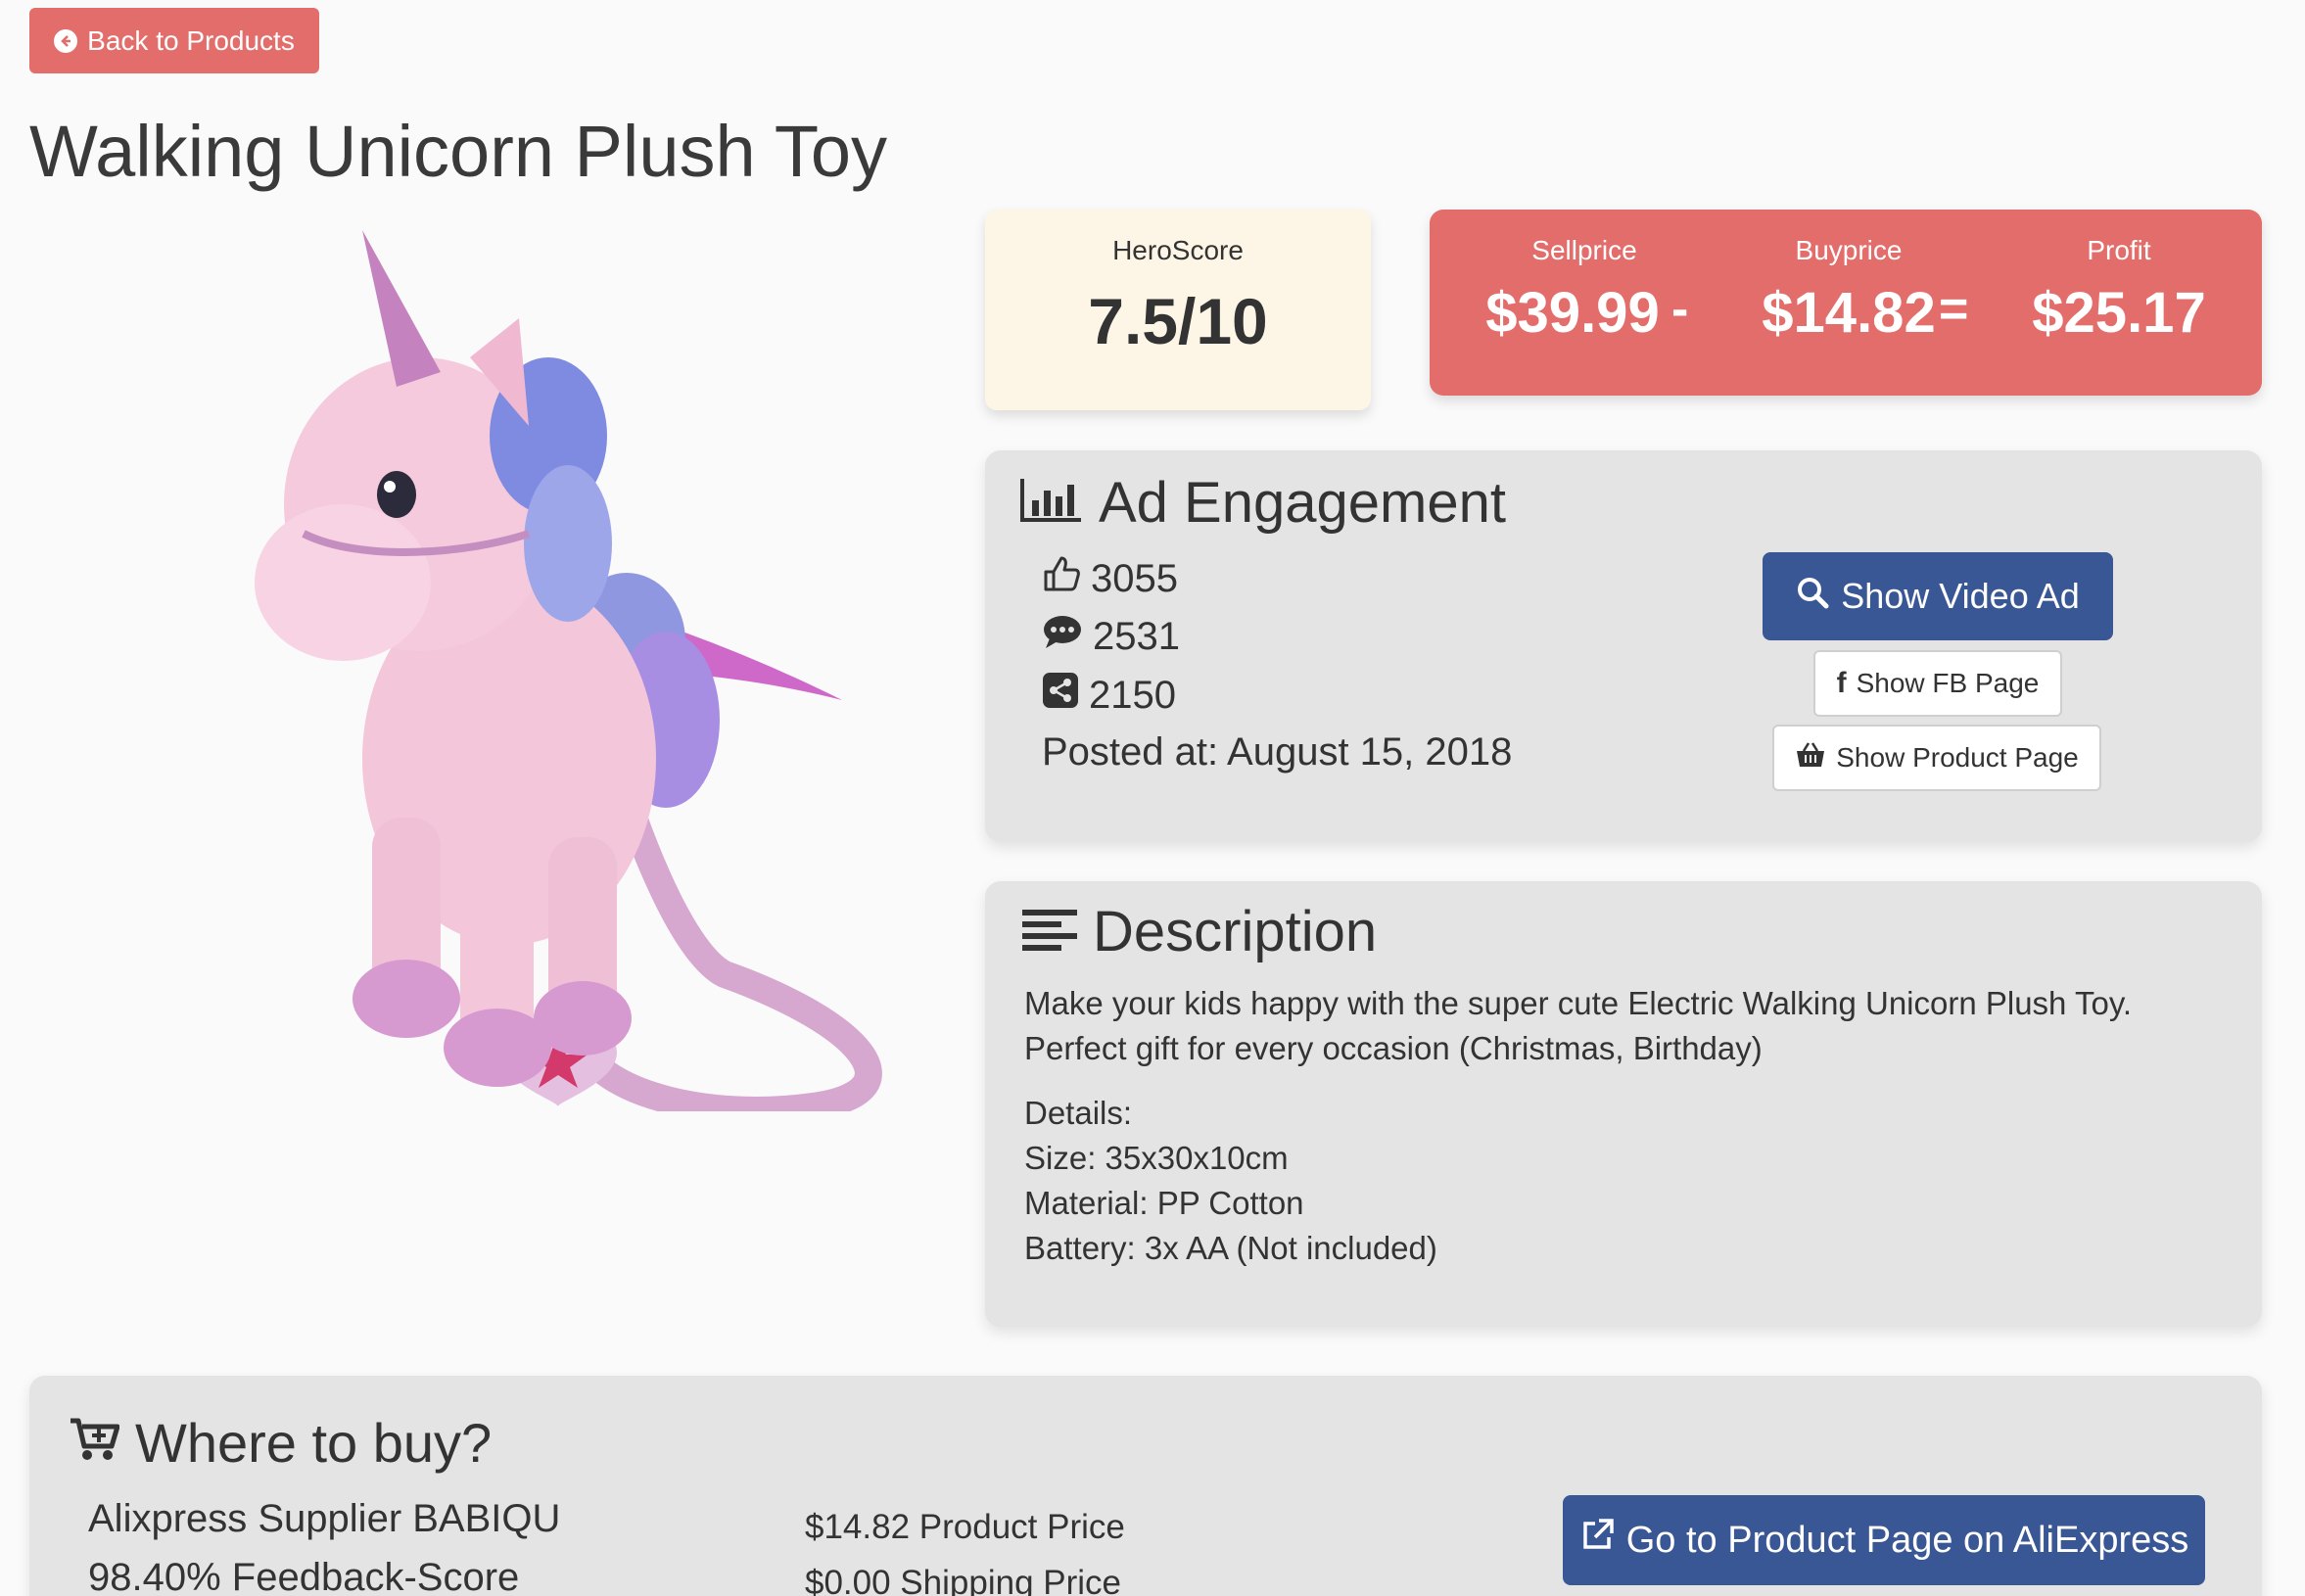 The width and height of the screenshot is (2305, 1596). I want to click on detail-battery: Battery: 3x AA (Not included), so click(1231, 1248).